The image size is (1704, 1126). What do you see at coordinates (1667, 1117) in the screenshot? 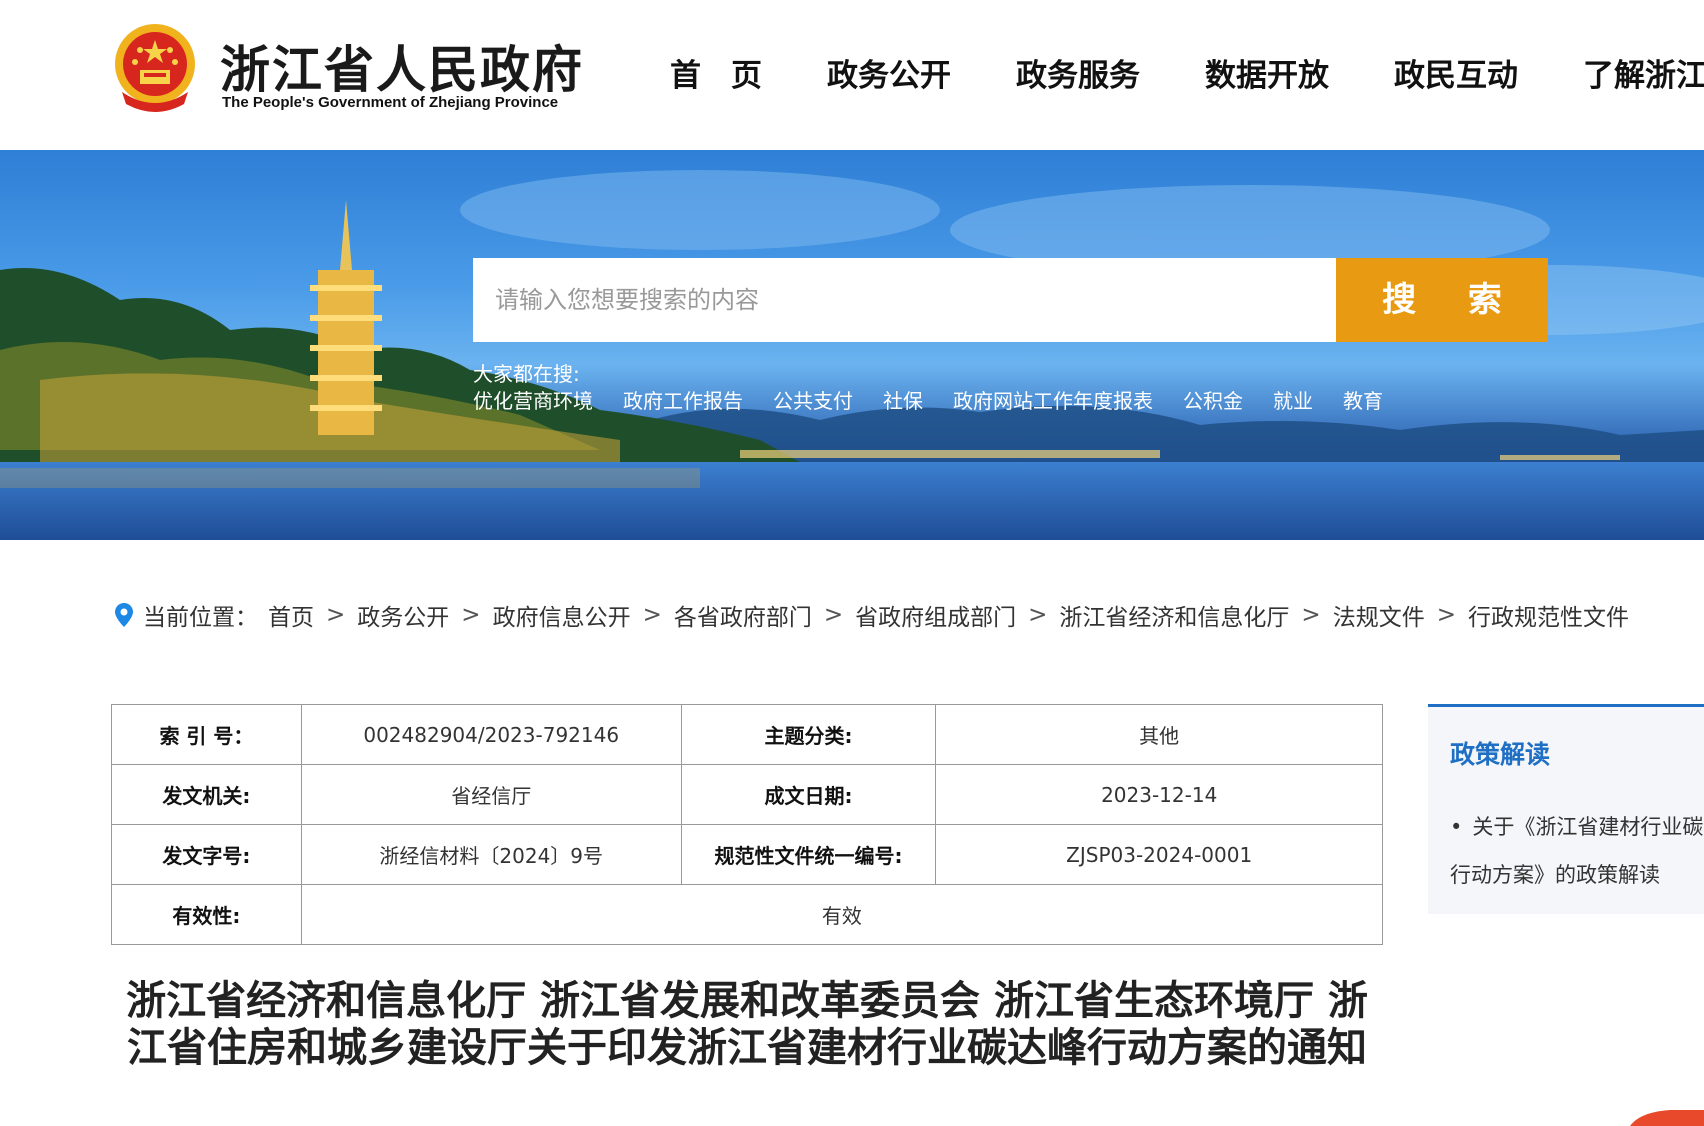
I see `floating-widget-icon` at bounding box center [1667, 1117].